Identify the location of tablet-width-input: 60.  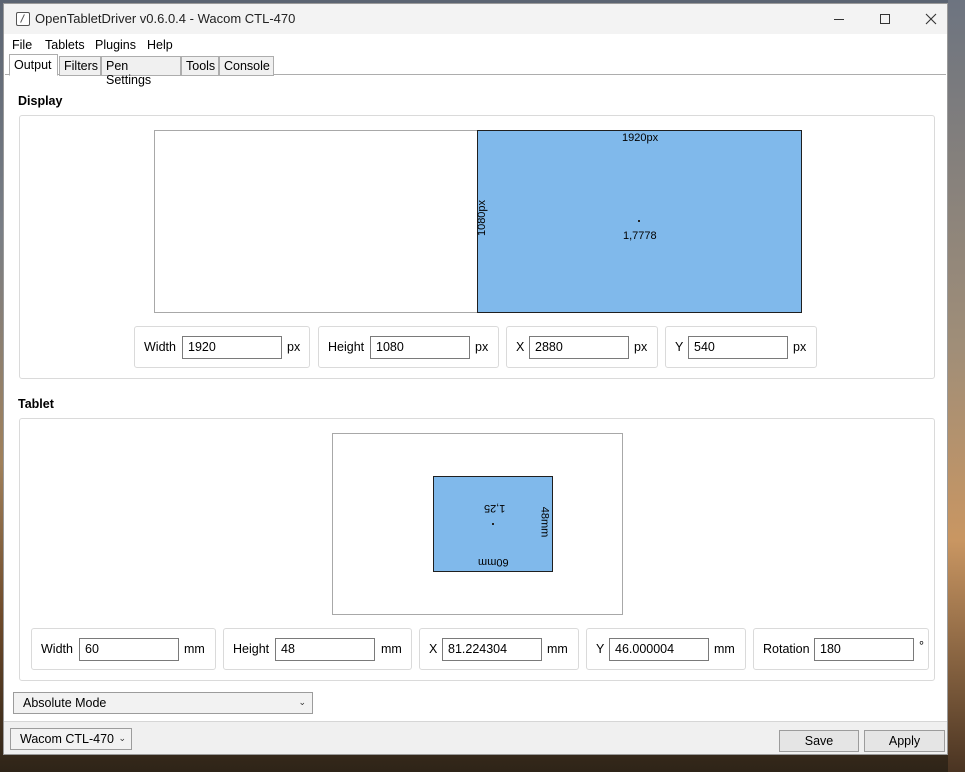
(129, 649).